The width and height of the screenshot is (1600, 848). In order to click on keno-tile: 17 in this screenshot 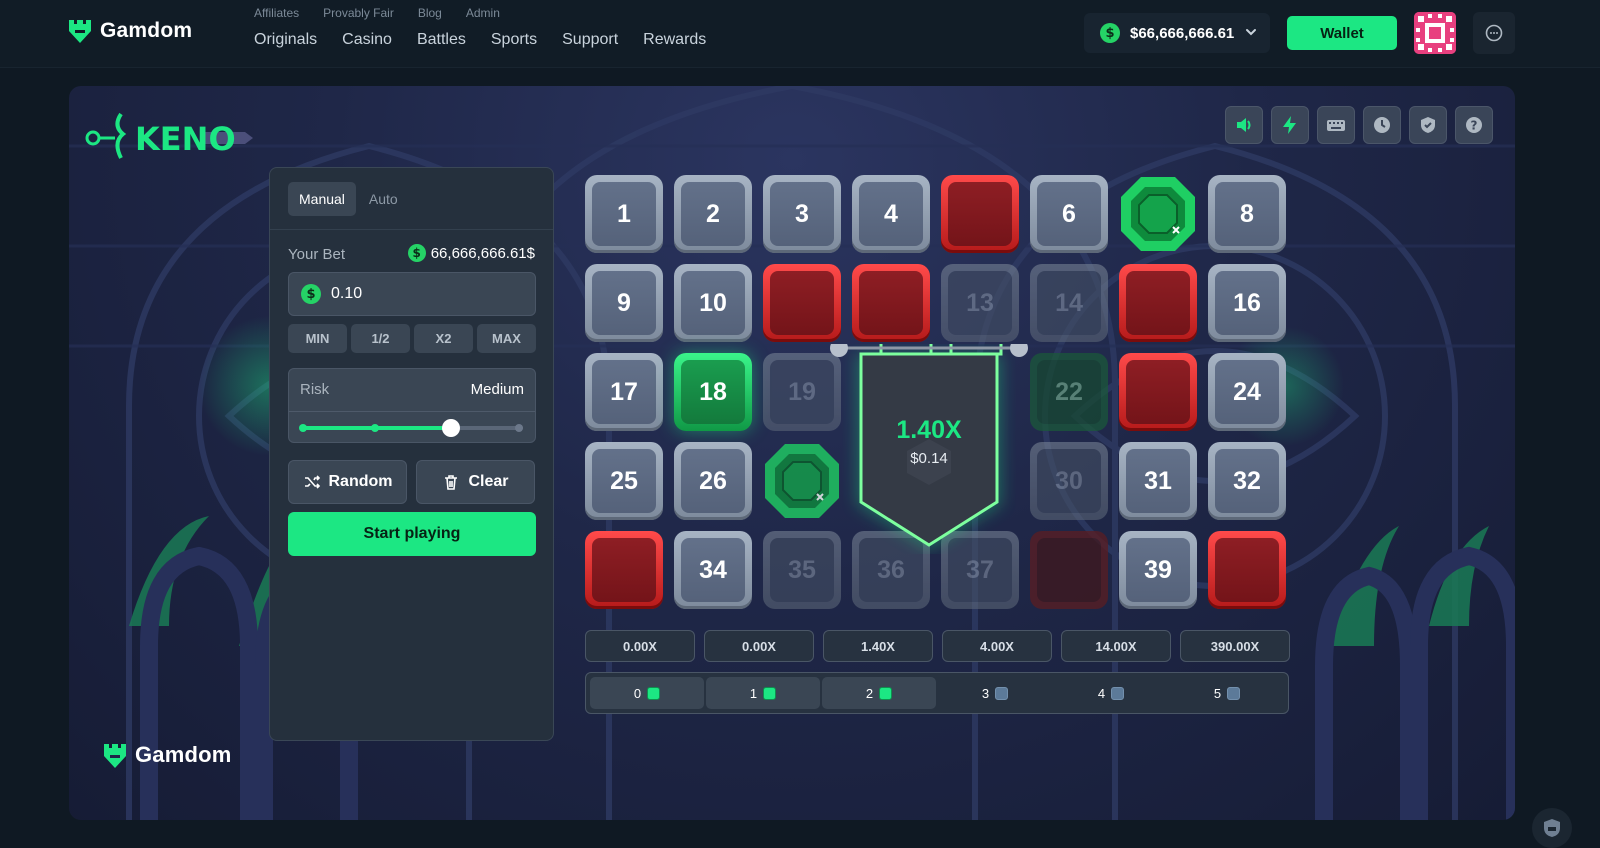, I will do `click(624, 392)`.